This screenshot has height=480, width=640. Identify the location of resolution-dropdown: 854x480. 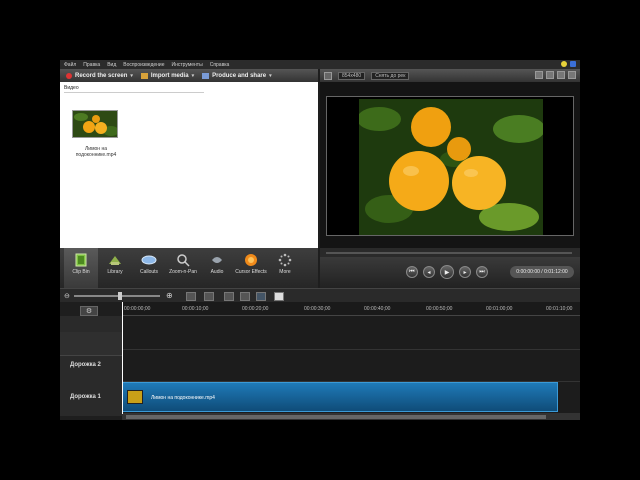
(352, 75).